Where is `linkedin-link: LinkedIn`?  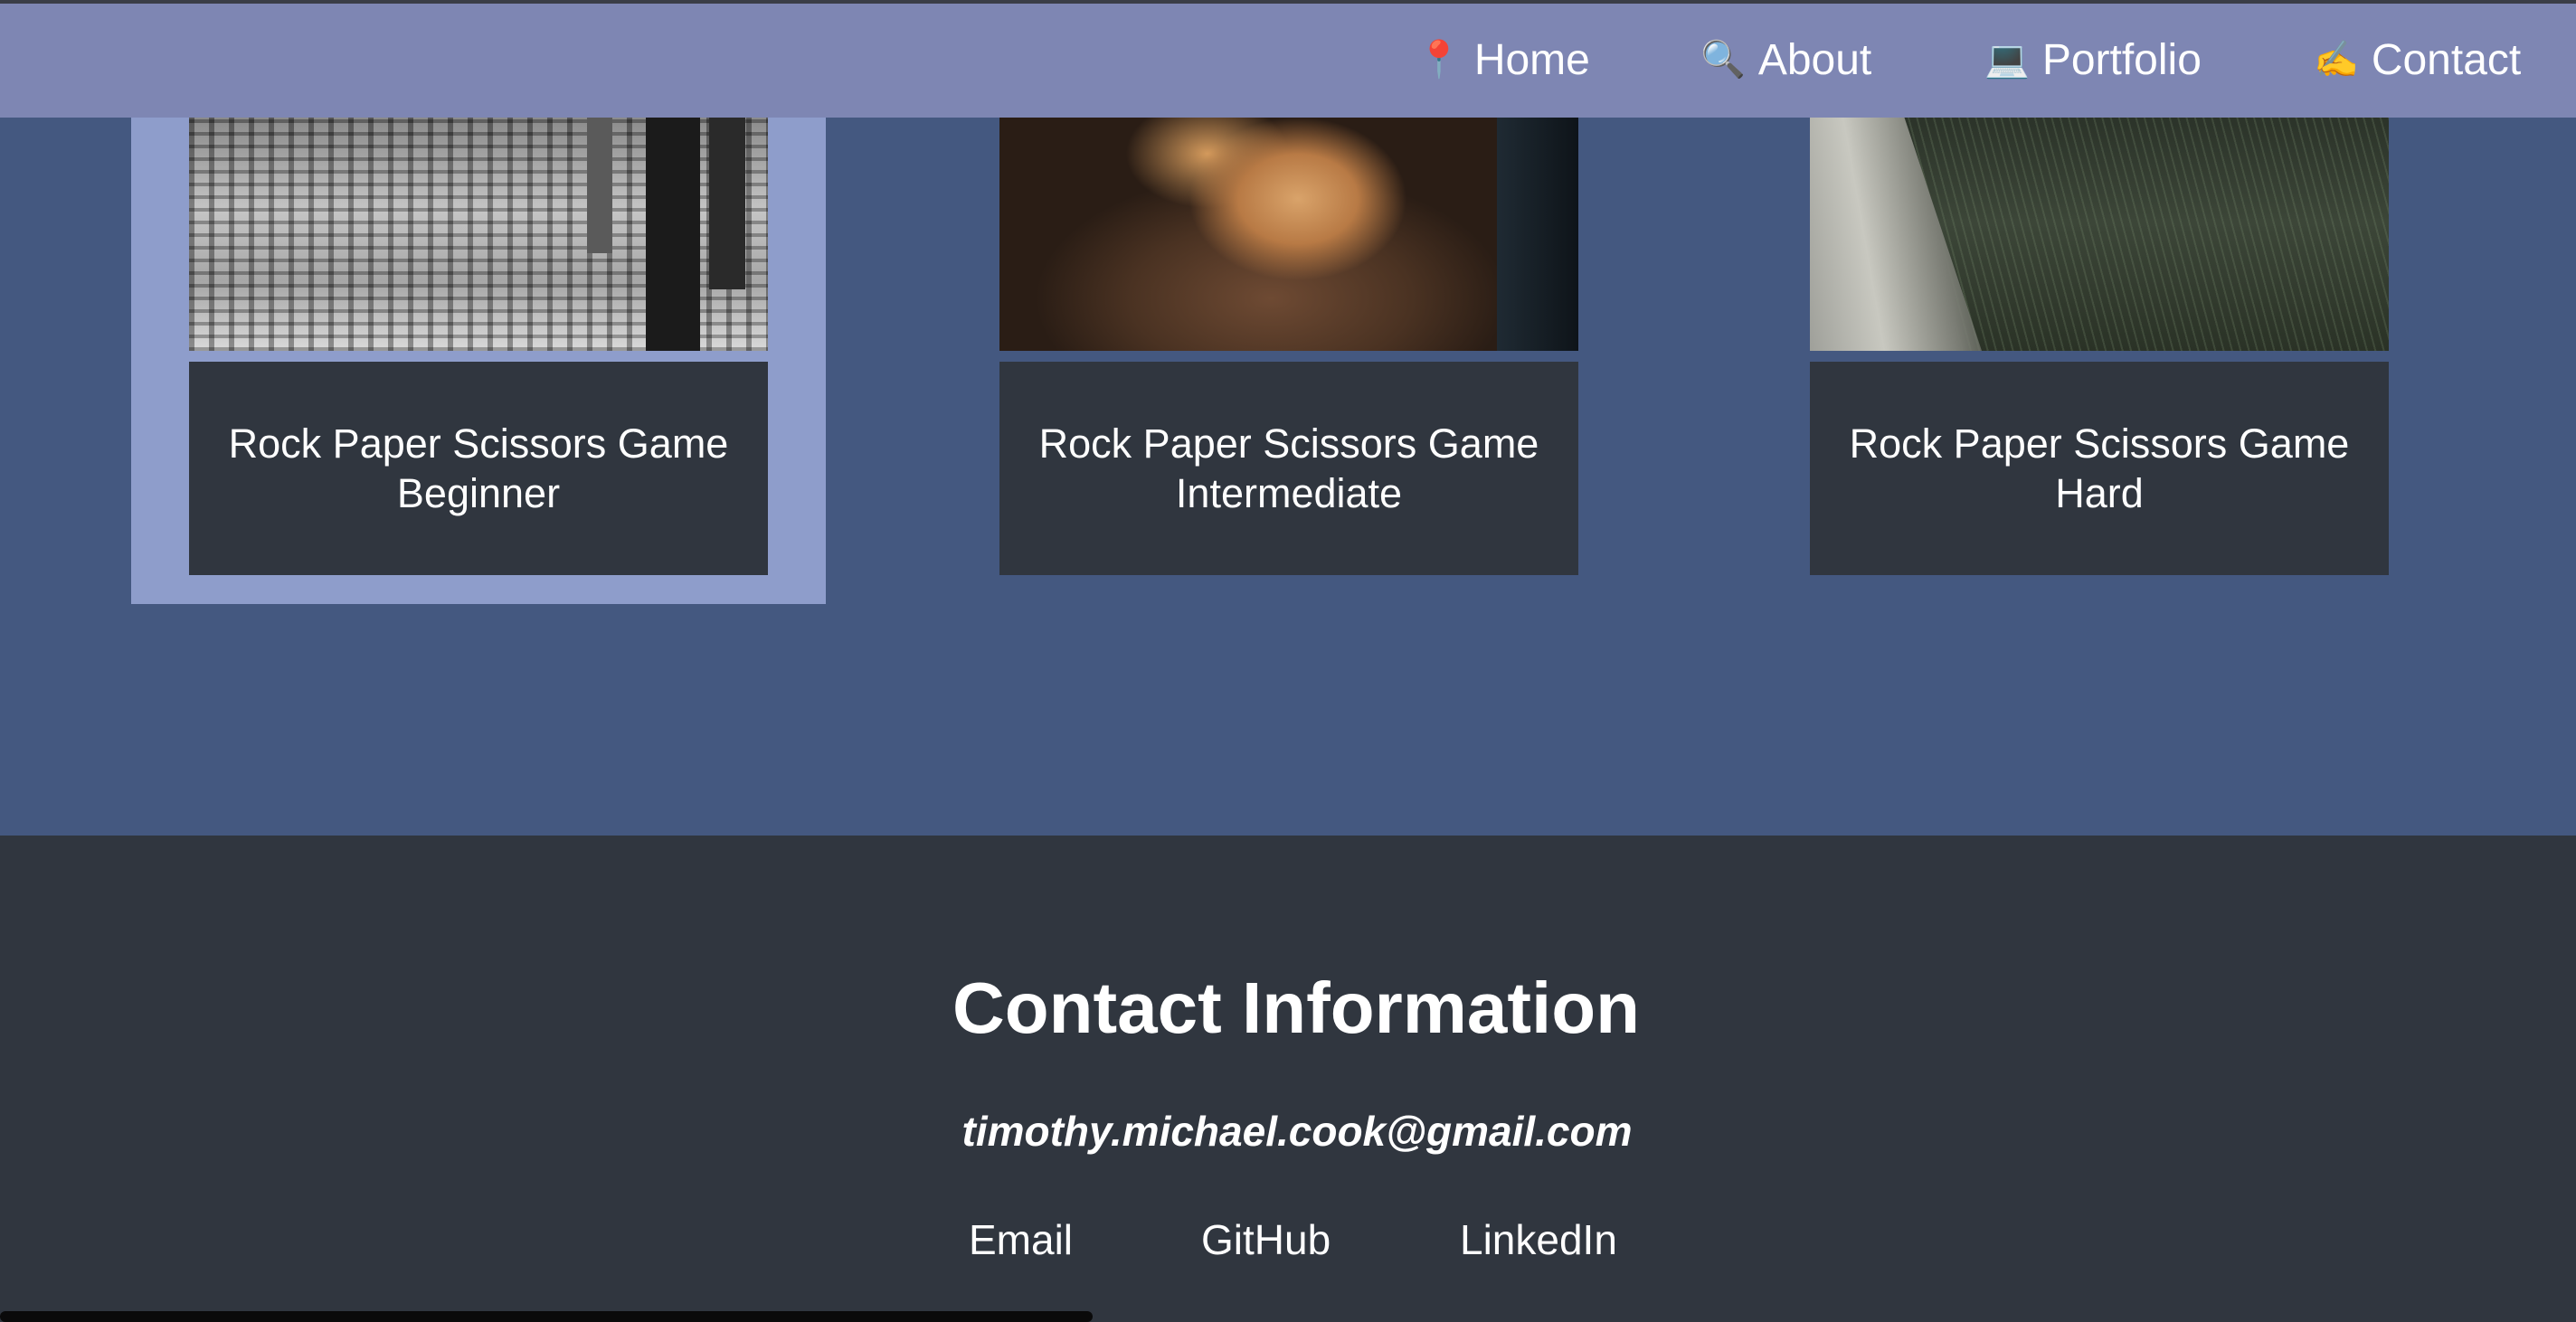 linkedin-link: LinkedIn is located at coordinates (1538, 1239).